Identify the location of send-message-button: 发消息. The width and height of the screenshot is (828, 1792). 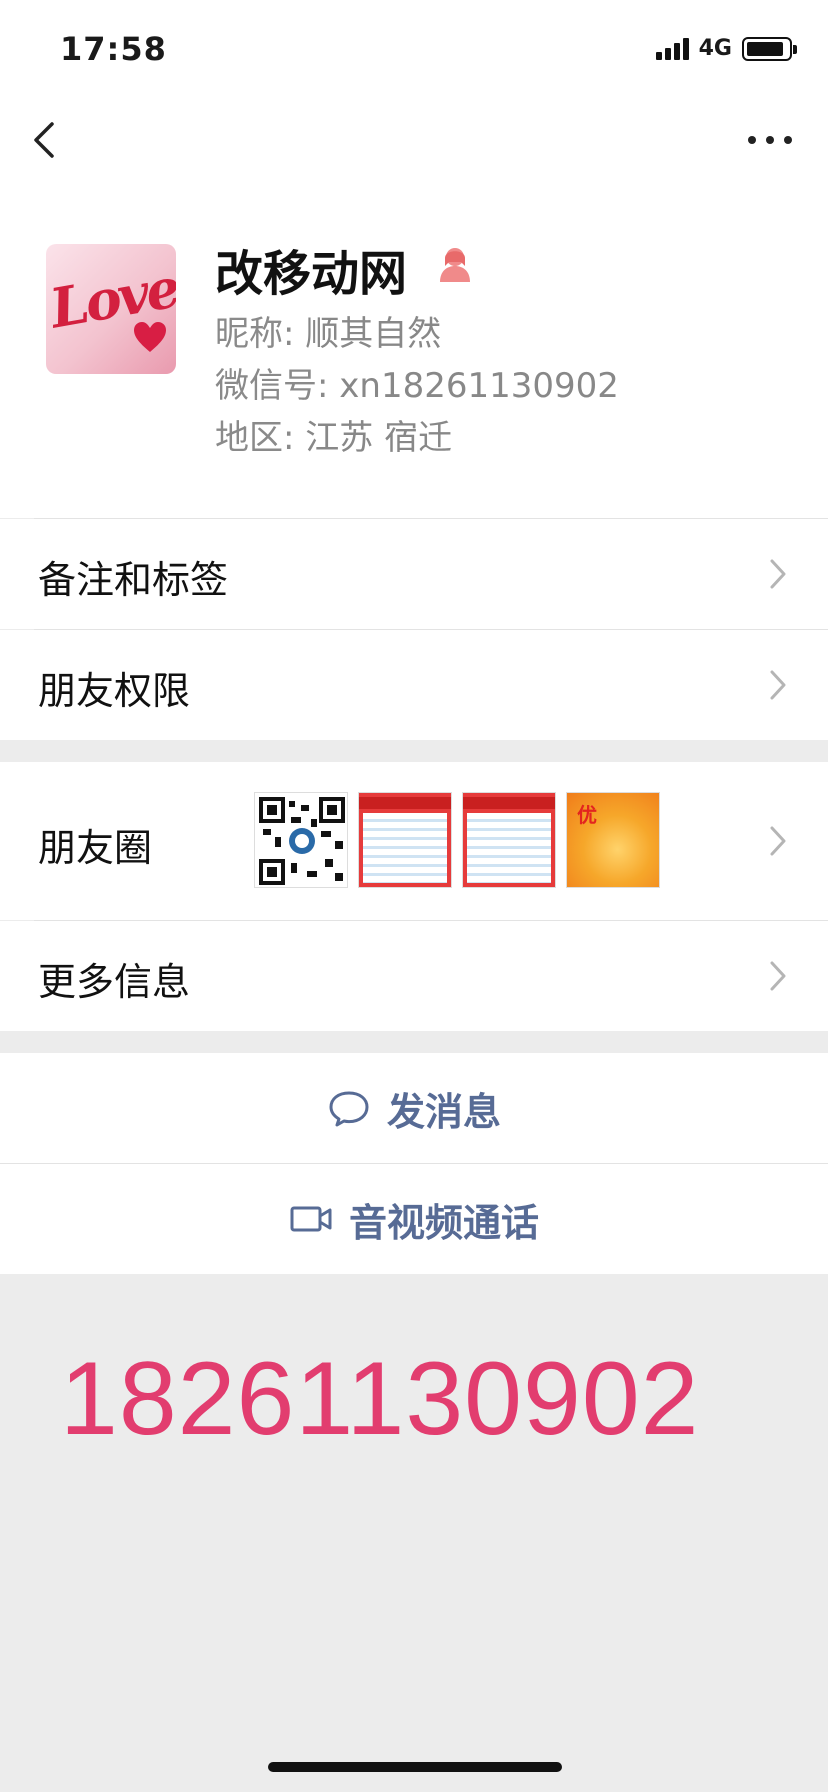
(414, 1108).